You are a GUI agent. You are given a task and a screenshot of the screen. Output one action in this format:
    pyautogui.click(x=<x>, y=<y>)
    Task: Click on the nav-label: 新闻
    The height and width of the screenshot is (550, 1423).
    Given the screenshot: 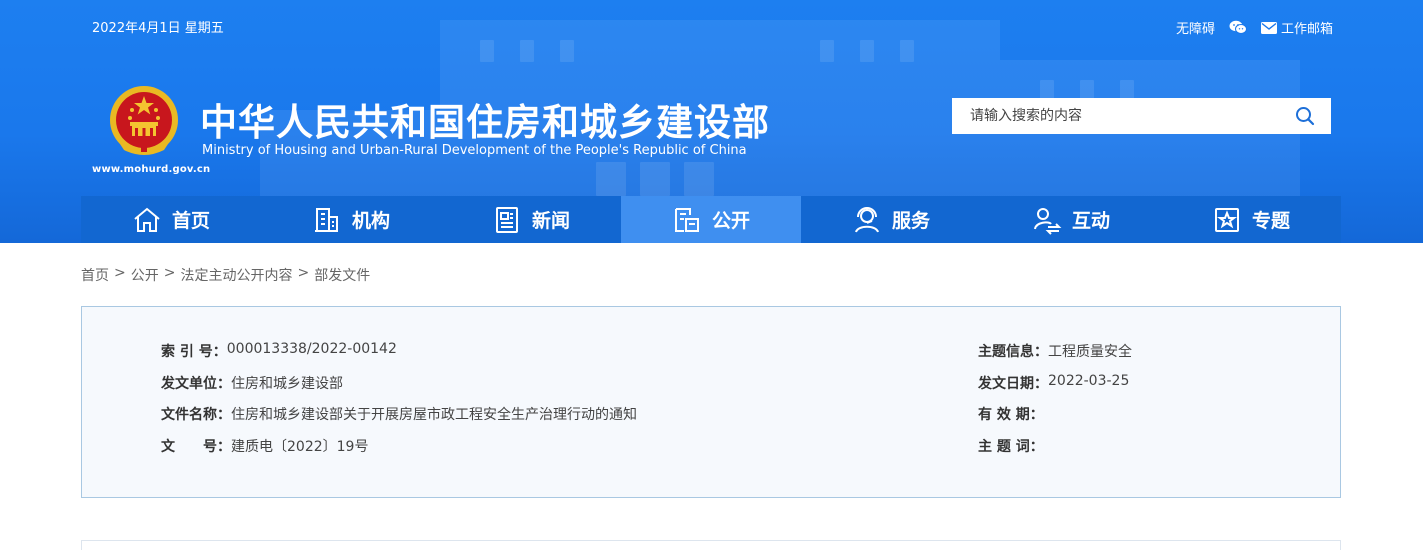 What is the action you would take?
    pyautogui.click(x=550, y=221)
    